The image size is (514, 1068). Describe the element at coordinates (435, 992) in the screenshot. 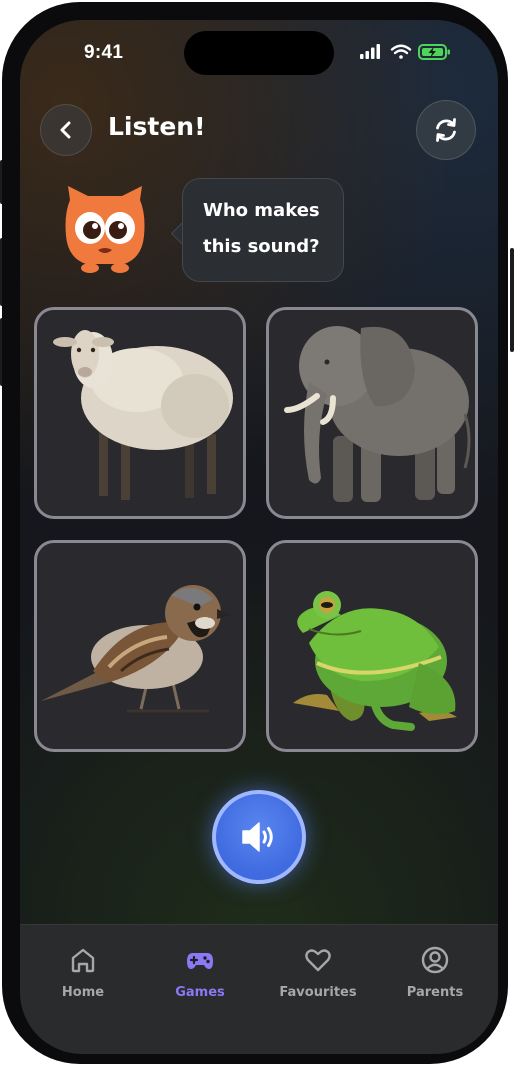

I see `tab-parents-label: Parents` at that location.